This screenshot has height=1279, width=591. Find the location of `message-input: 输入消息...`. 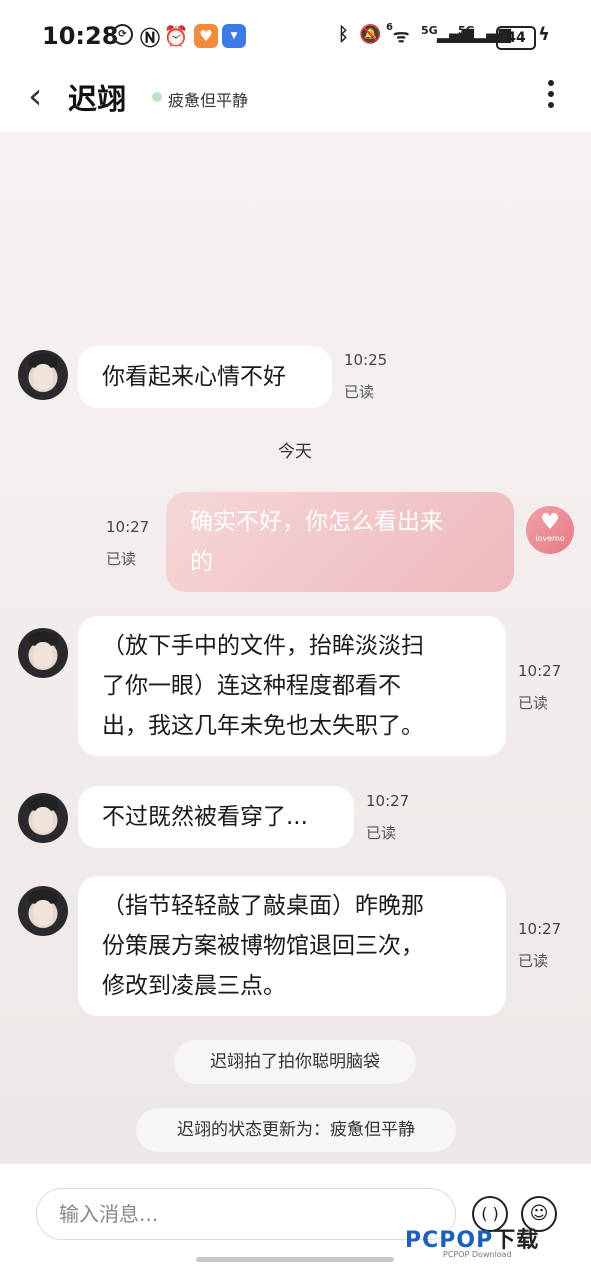

message-input: 输入消息... is located at coordinates (246, 1214).